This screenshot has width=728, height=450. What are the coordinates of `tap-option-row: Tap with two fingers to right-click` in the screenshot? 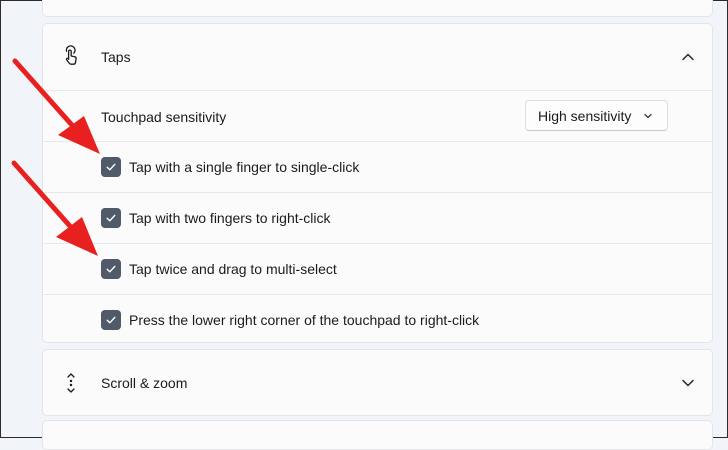 It's located at (377, 217).